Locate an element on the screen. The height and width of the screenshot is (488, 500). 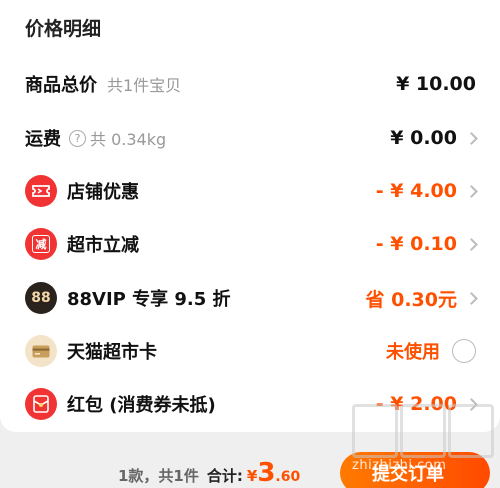
stamp-glyph: 减 is located at coordinates (41, 244).